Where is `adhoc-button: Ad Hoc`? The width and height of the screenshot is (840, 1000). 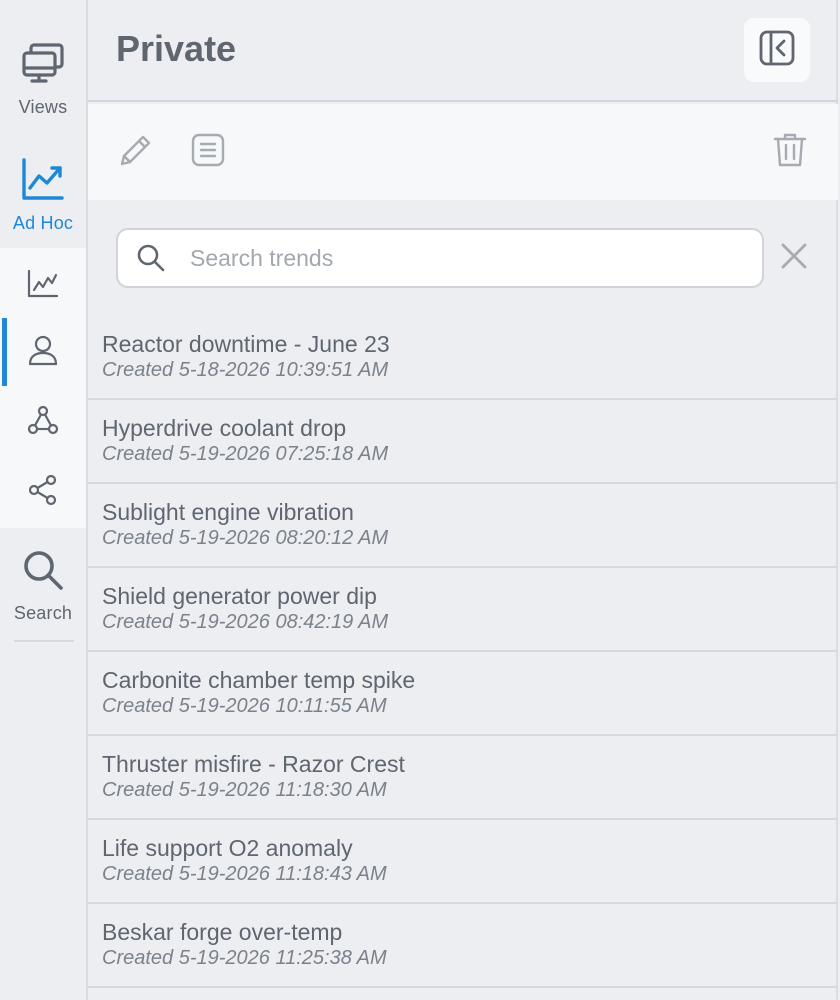 adhoc-button: Ad Hoc is located at coordinates (43, 195).